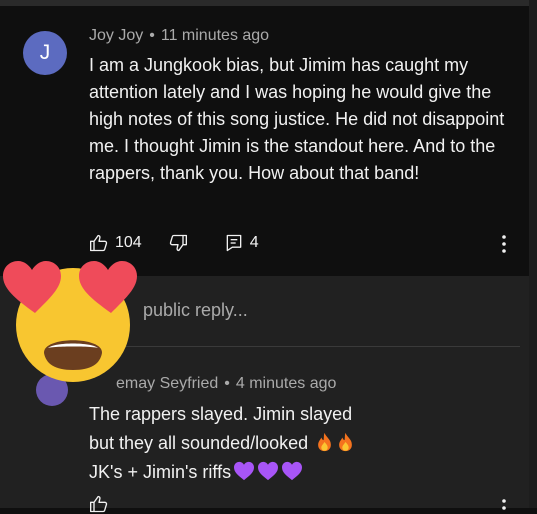 This screenshot has width=537, height=514. I want to click on thumbs-down-icon, so click(178, 243).